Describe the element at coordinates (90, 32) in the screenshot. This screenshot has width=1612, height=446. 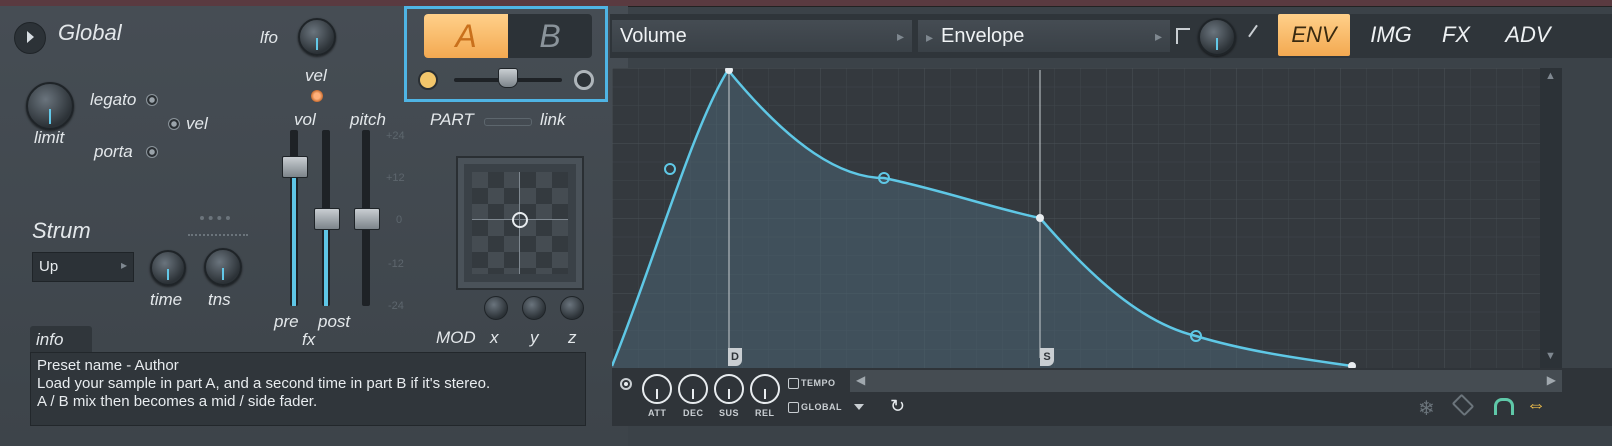
I see `global-title: Global` at that location.